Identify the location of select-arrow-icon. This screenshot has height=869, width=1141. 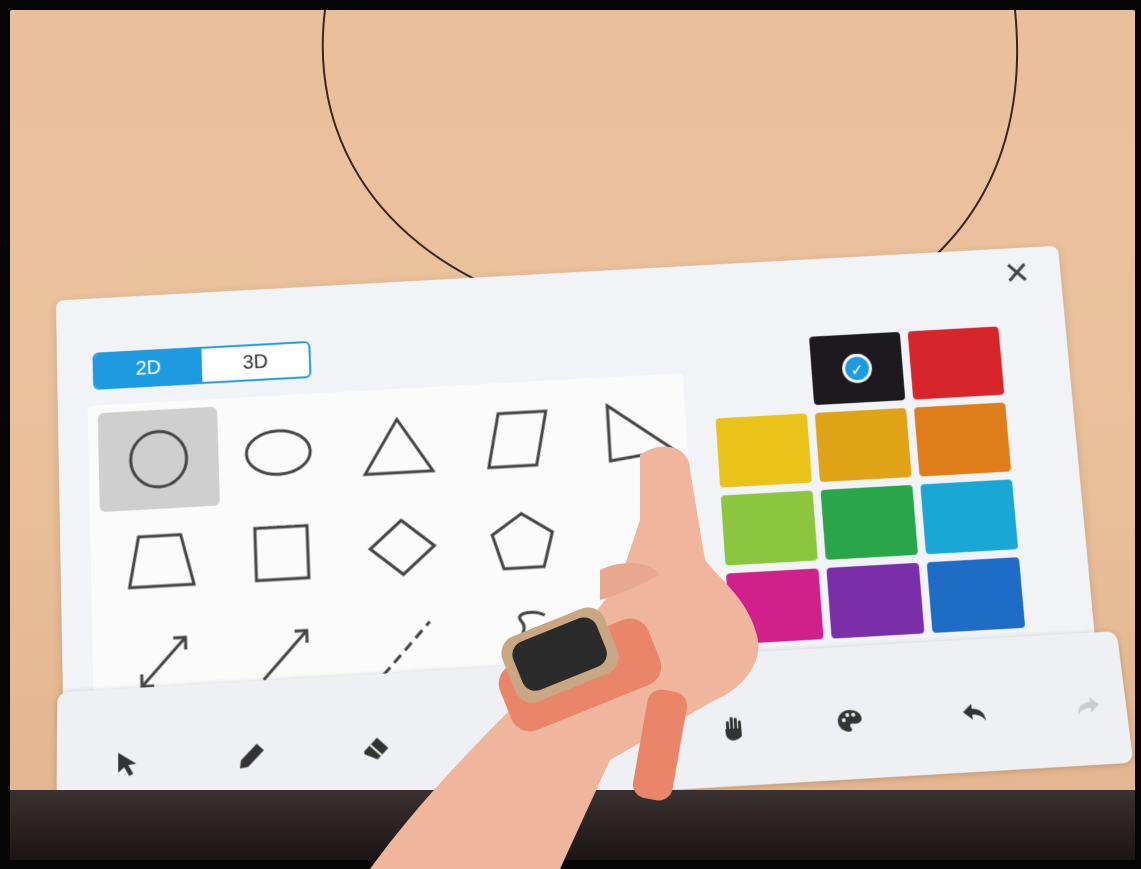
(127, 764).